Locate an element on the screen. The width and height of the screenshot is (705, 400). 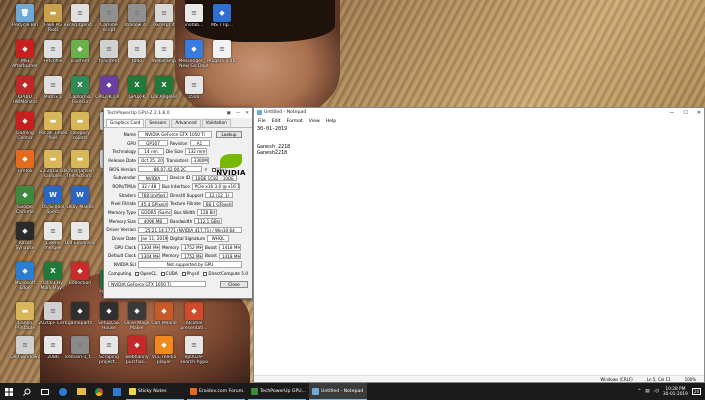
digital-sig-value: WHQL is located at coordinates (218, 238).